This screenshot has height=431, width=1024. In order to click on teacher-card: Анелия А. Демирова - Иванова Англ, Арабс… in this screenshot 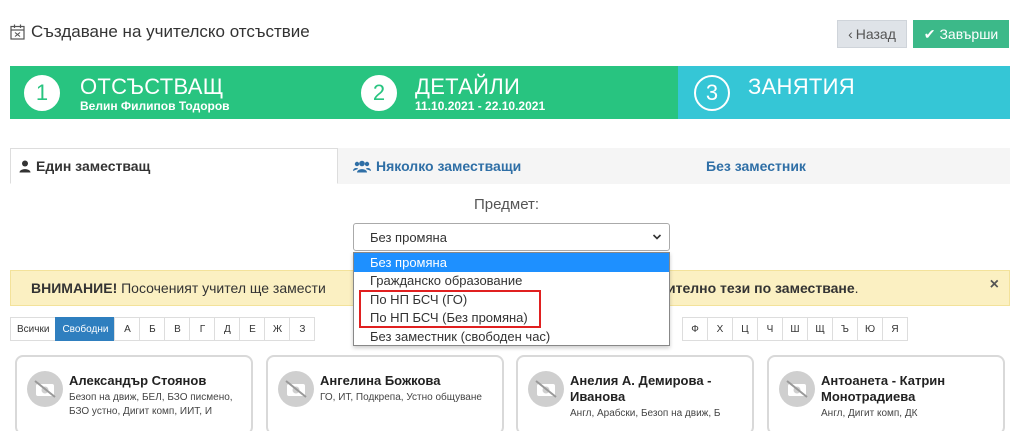, I will do `click(635, 393)`.